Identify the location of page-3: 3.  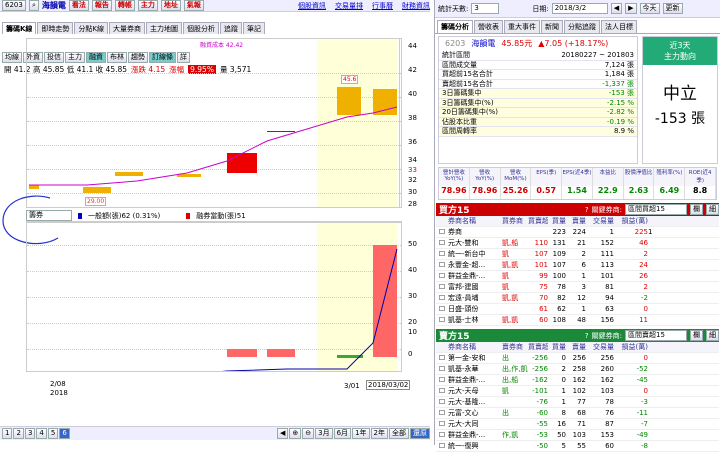
(30, 433).